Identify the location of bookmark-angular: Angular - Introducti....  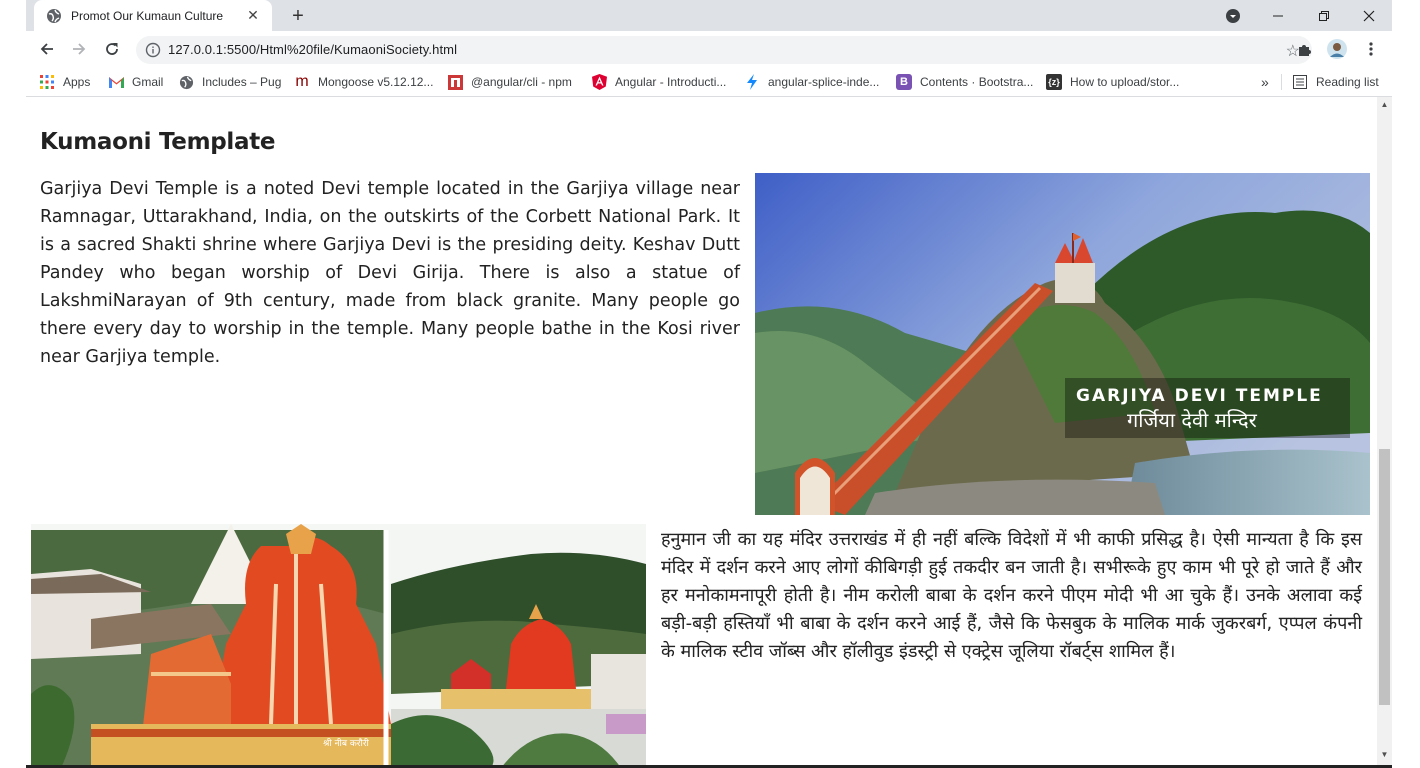
(658, 82).